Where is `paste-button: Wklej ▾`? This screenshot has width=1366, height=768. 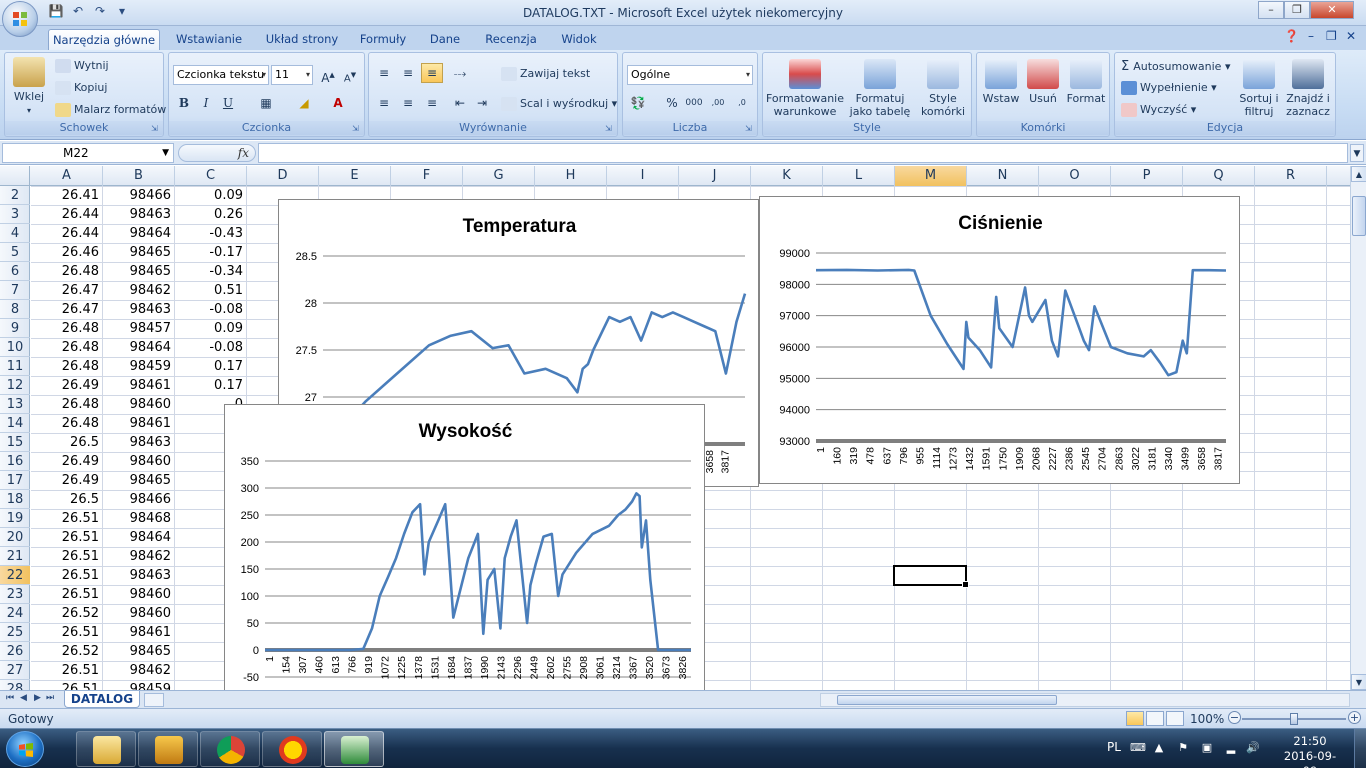 paste-button: Wklej ▾ is located at coordinates (29, 87).